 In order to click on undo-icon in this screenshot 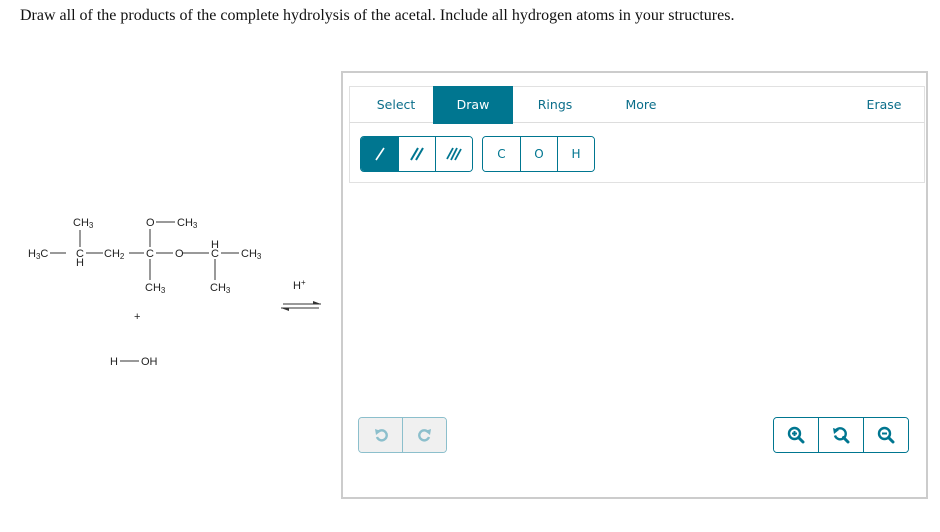, I will do `click(381, 435)`.